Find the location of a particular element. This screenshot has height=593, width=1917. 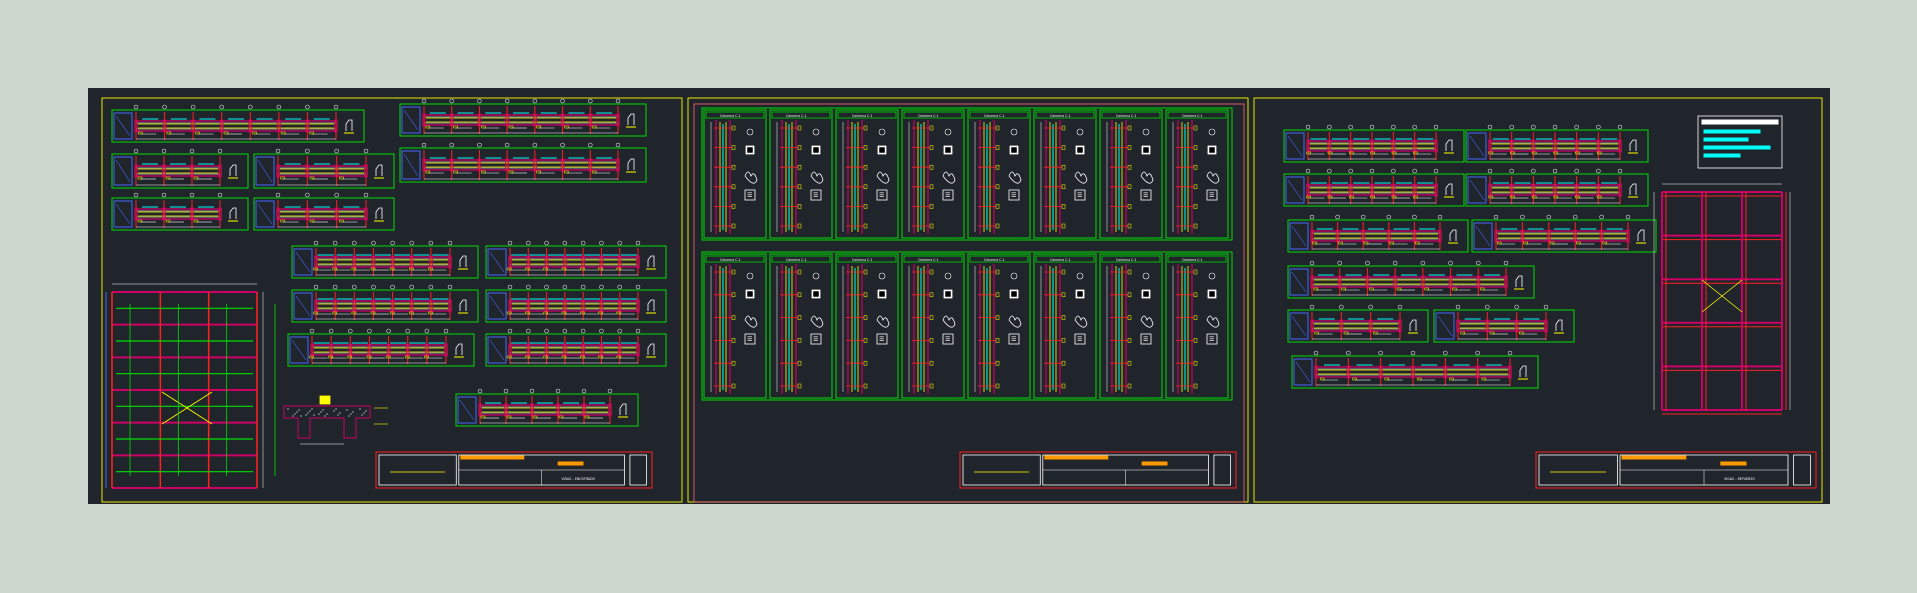

column-title: Columna C-1 is located at coordinates (796, 116).